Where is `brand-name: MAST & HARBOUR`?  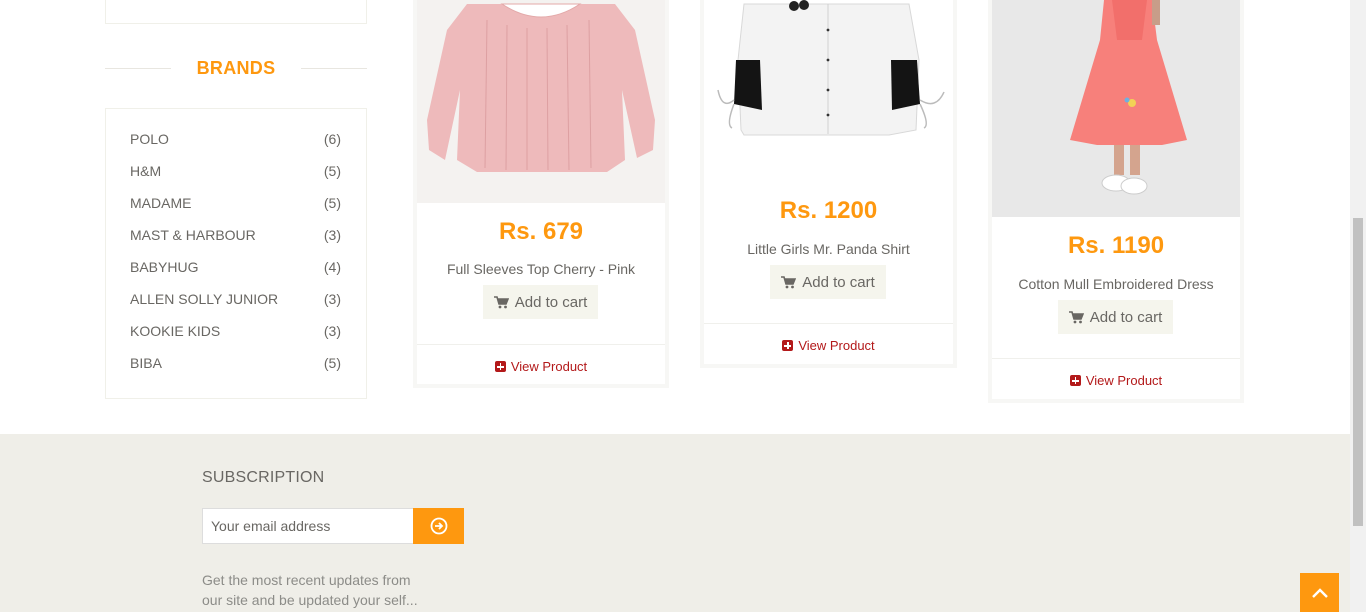 brand-name: MAST & HARBOUR is located at coordinates (193, 235).